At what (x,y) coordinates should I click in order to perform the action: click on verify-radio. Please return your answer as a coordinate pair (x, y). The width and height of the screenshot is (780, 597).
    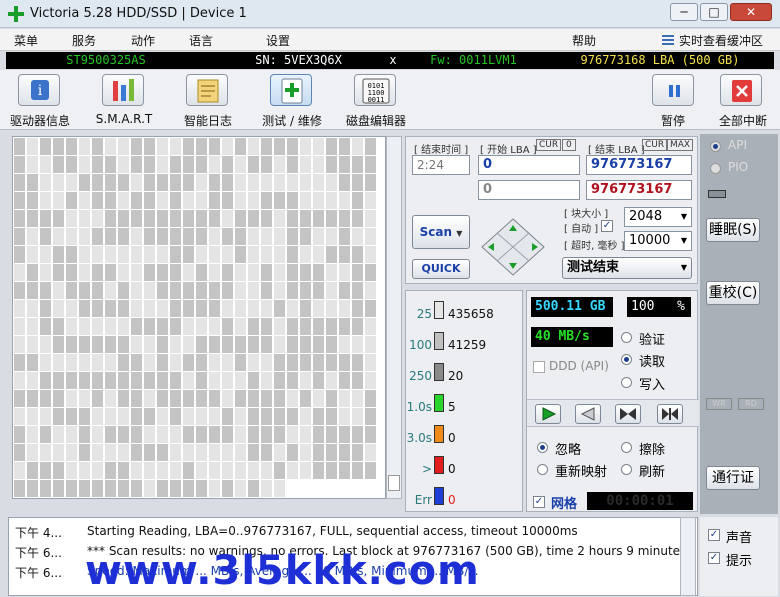
    Looking at the image, I should click on (626, 337).